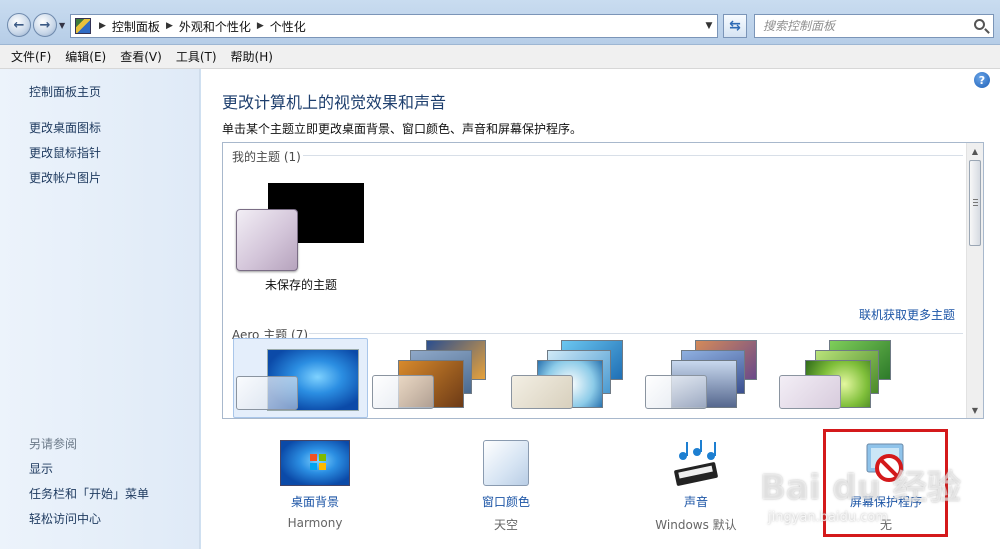  What do you see at coordinates (65, 127) in the screenshot?
I see `change-desktop-icons-link: 更改桌面图标` at bounding box center [65, 127].